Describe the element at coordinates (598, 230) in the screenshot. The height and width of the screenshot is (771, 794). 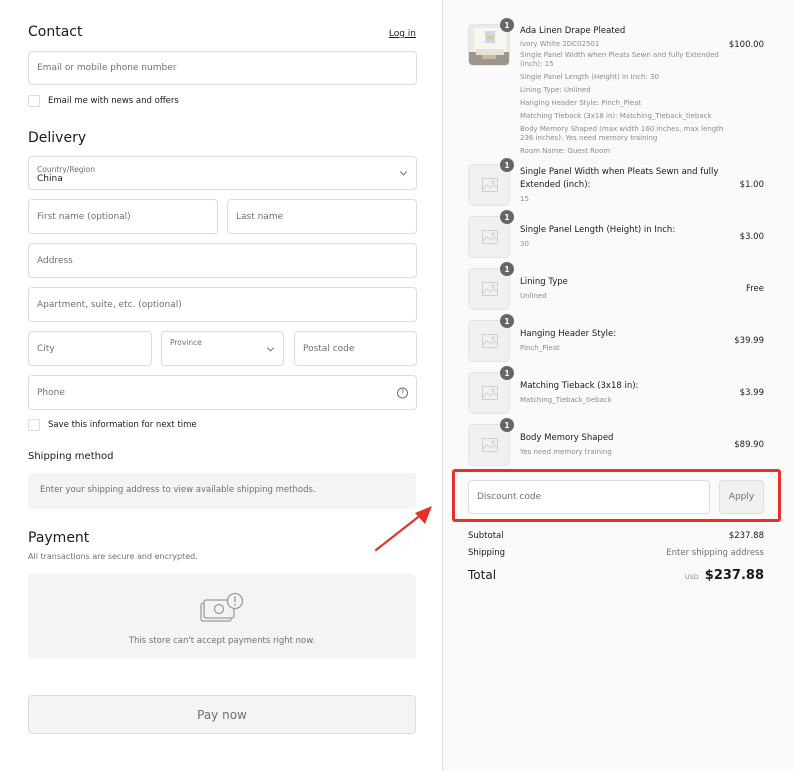
I see `item-title: Single Panel Length (Height) in Inch:` at that location.